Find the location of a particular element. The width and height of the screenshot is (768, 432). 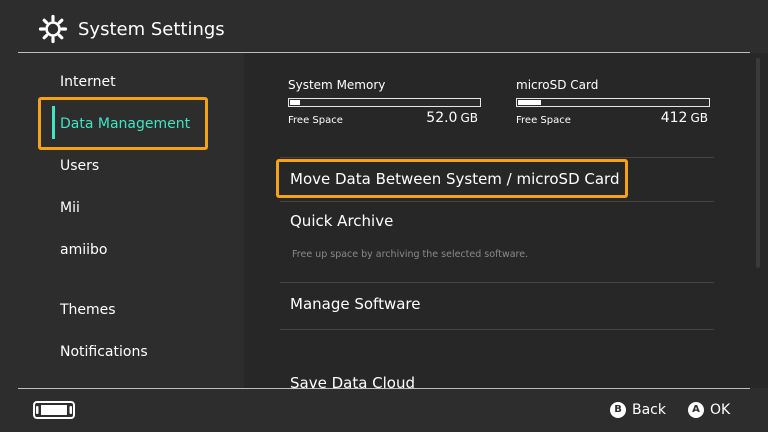

page-title: System Settings is located at coordinates (151, 29).